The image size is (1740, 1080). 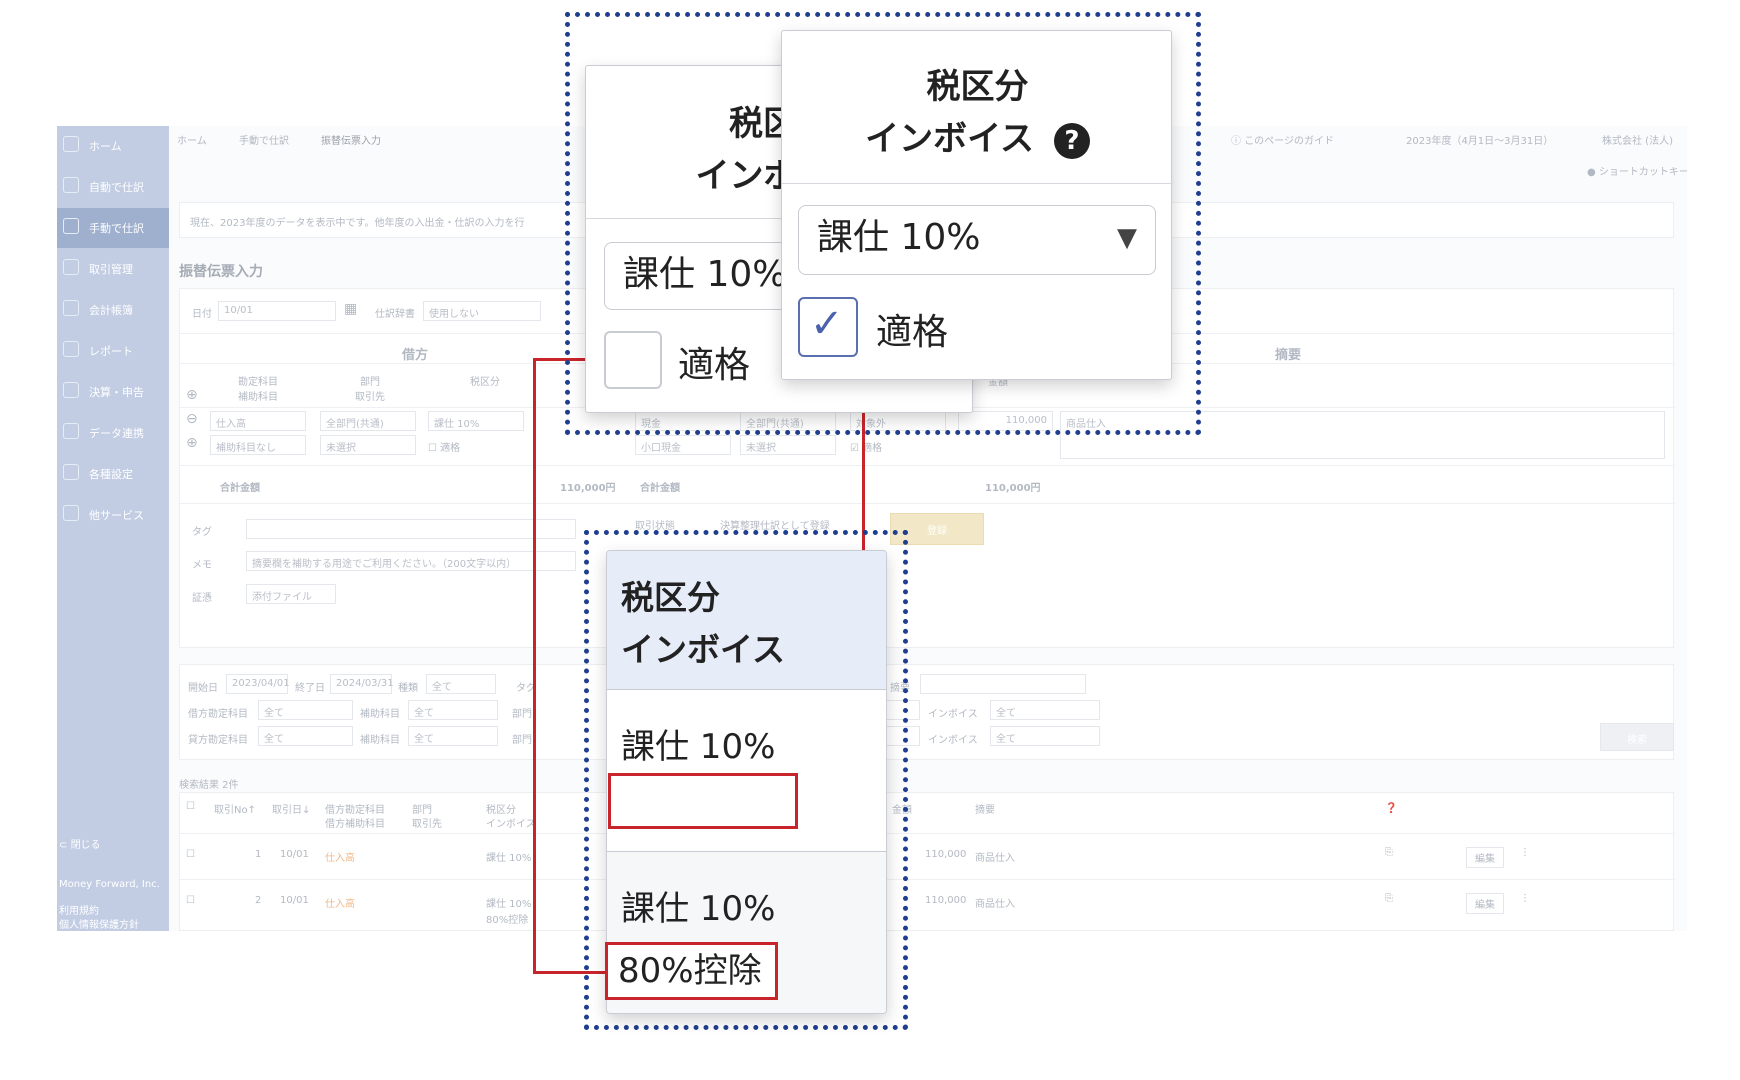 What do you see at coordinates (113, 474) in the screenshot?
I see `sidebar-item-settings: 各種設定` at bounding box center [113, 474].